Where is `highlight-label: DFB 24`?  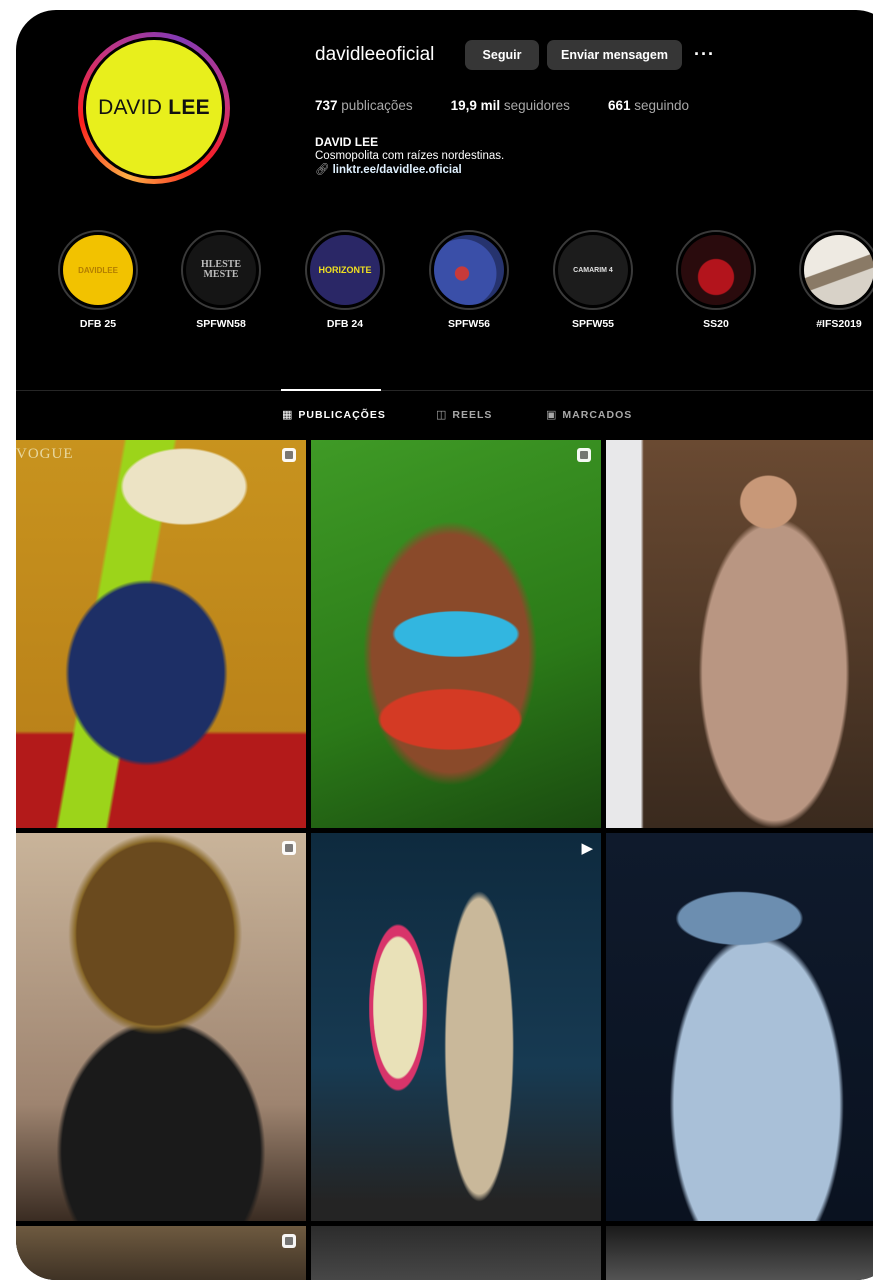 highlight-label: DFB 24 is located at coordinates (345, 324).